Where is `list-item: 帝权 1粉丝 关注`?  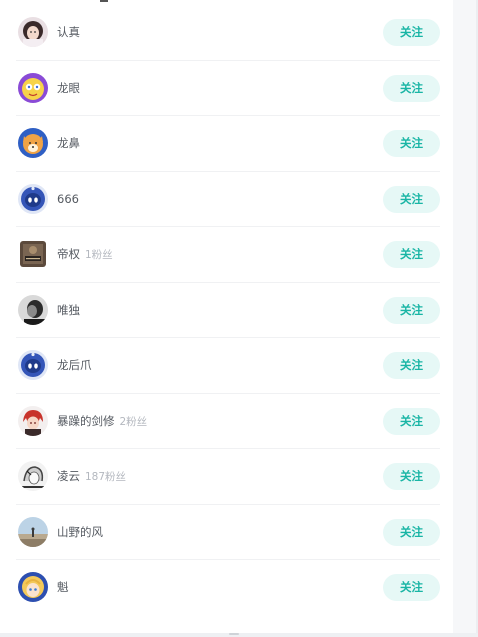 list-item: 帝权 1粉丝 关注 is located at coordinates (228, 255).